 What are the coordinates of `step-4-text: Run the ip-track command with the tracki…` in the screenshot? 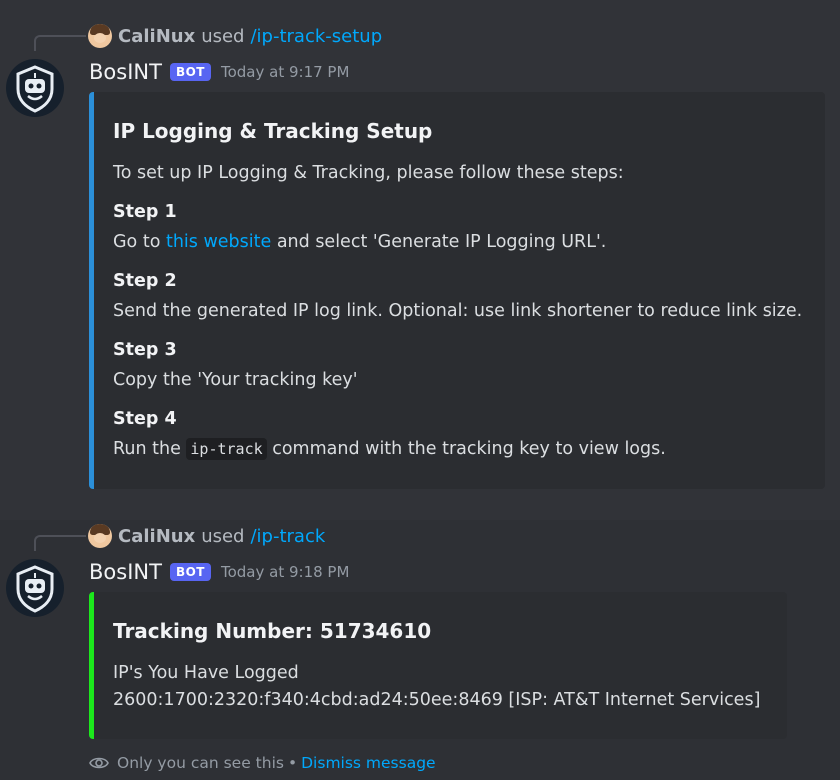 It's located at (389, 449).